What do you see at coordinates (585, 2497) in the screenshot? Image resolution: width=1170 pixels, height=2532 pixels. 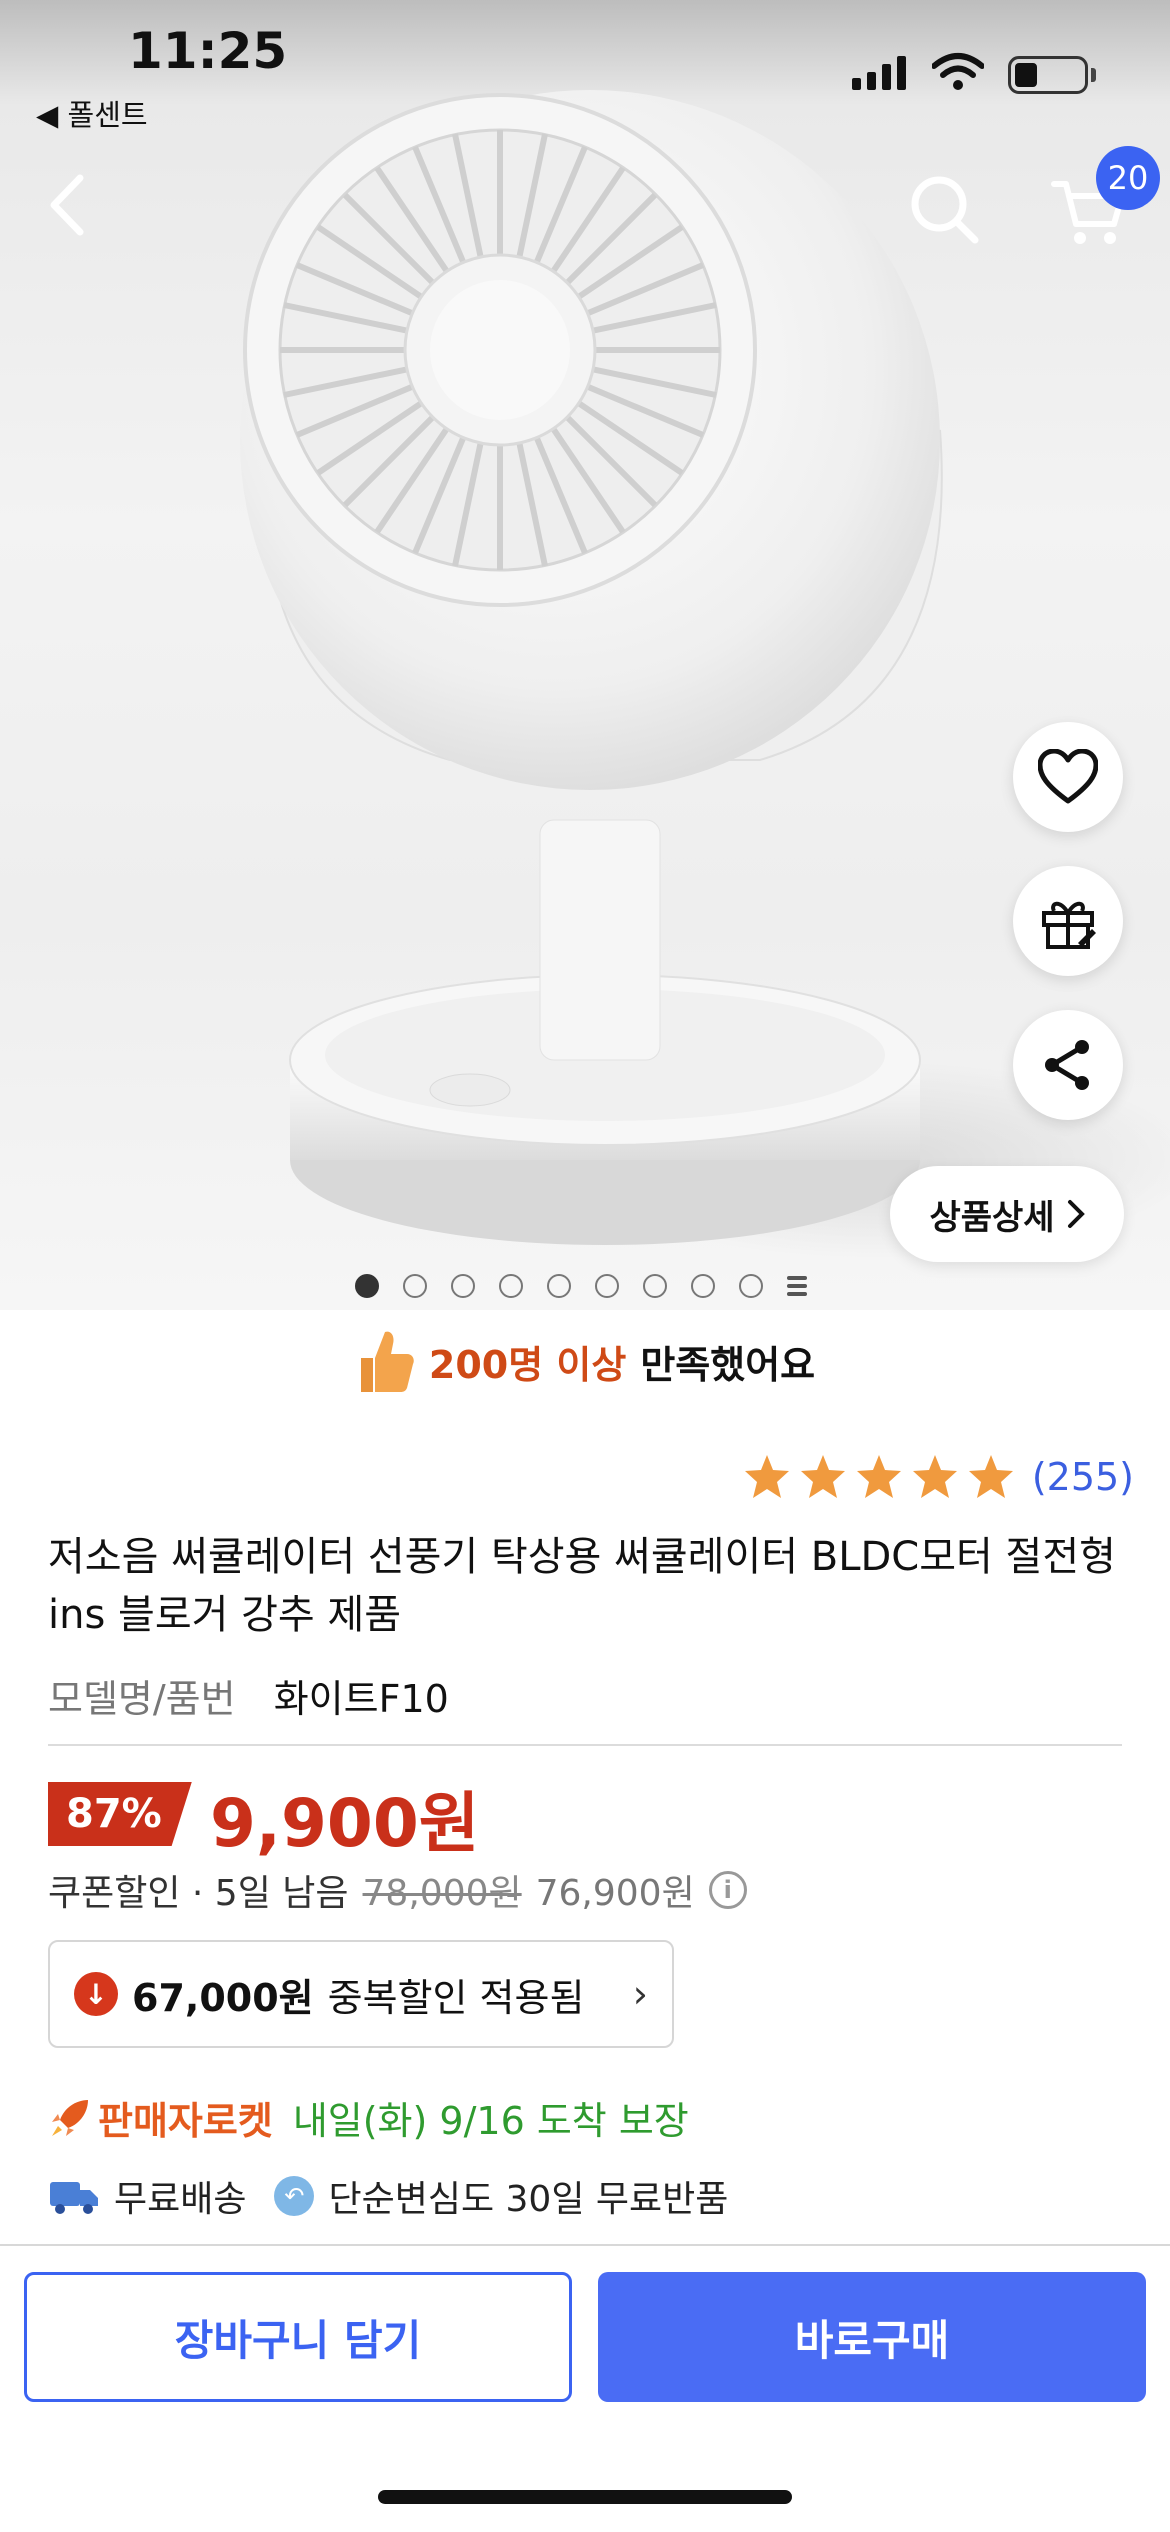 I see `home-indicator` at bounding box center [585, 2497].